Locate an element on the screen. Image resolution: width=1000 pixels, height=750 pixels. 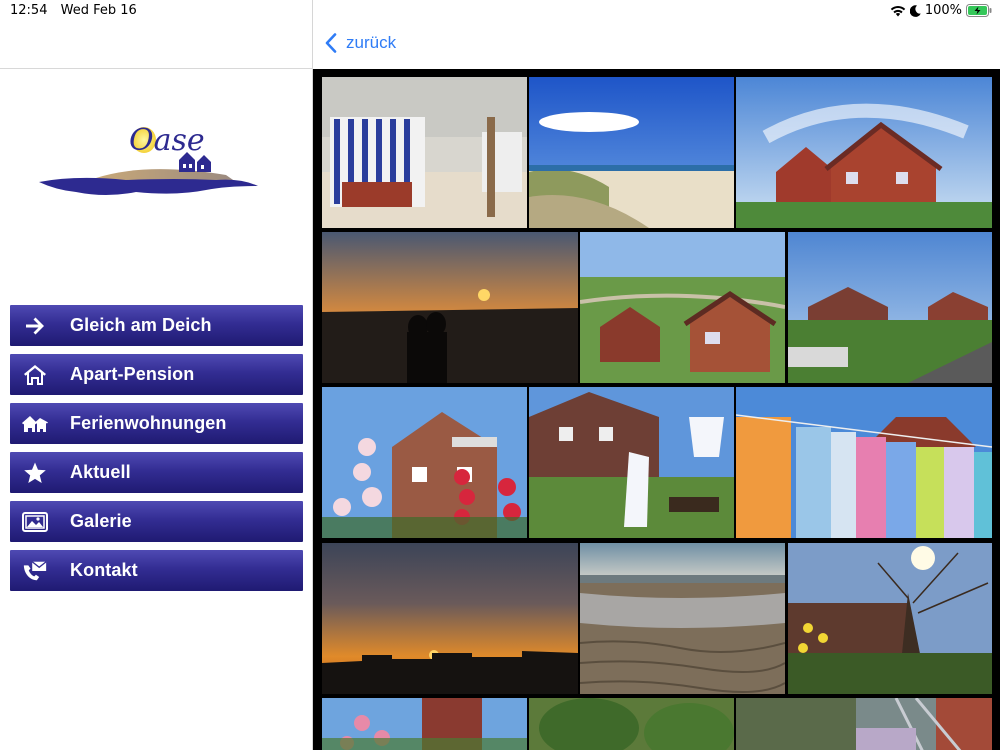
status-bar-right: 100% is located at coordinates (941, 10).